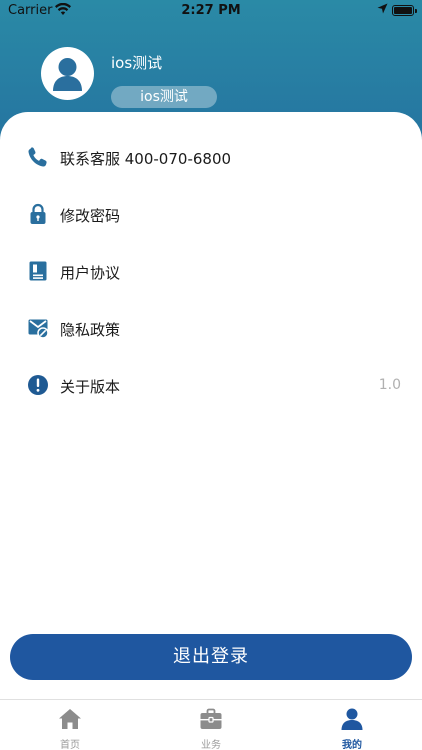 The height and width of the screenshot is (750, 422). I want to click on briefcase-icon, so click(211, 719).